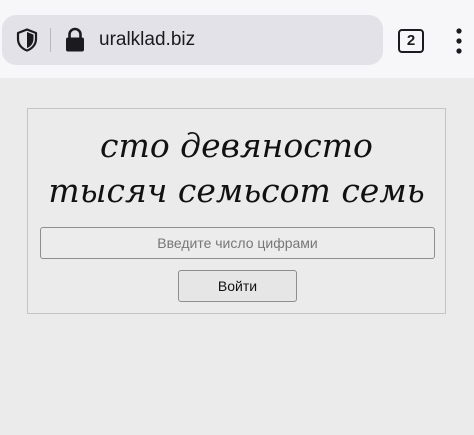  What do you see at coordinates (27, 40) in the screenshot?
I see `shield-icon` at bounding box center [27, 40].